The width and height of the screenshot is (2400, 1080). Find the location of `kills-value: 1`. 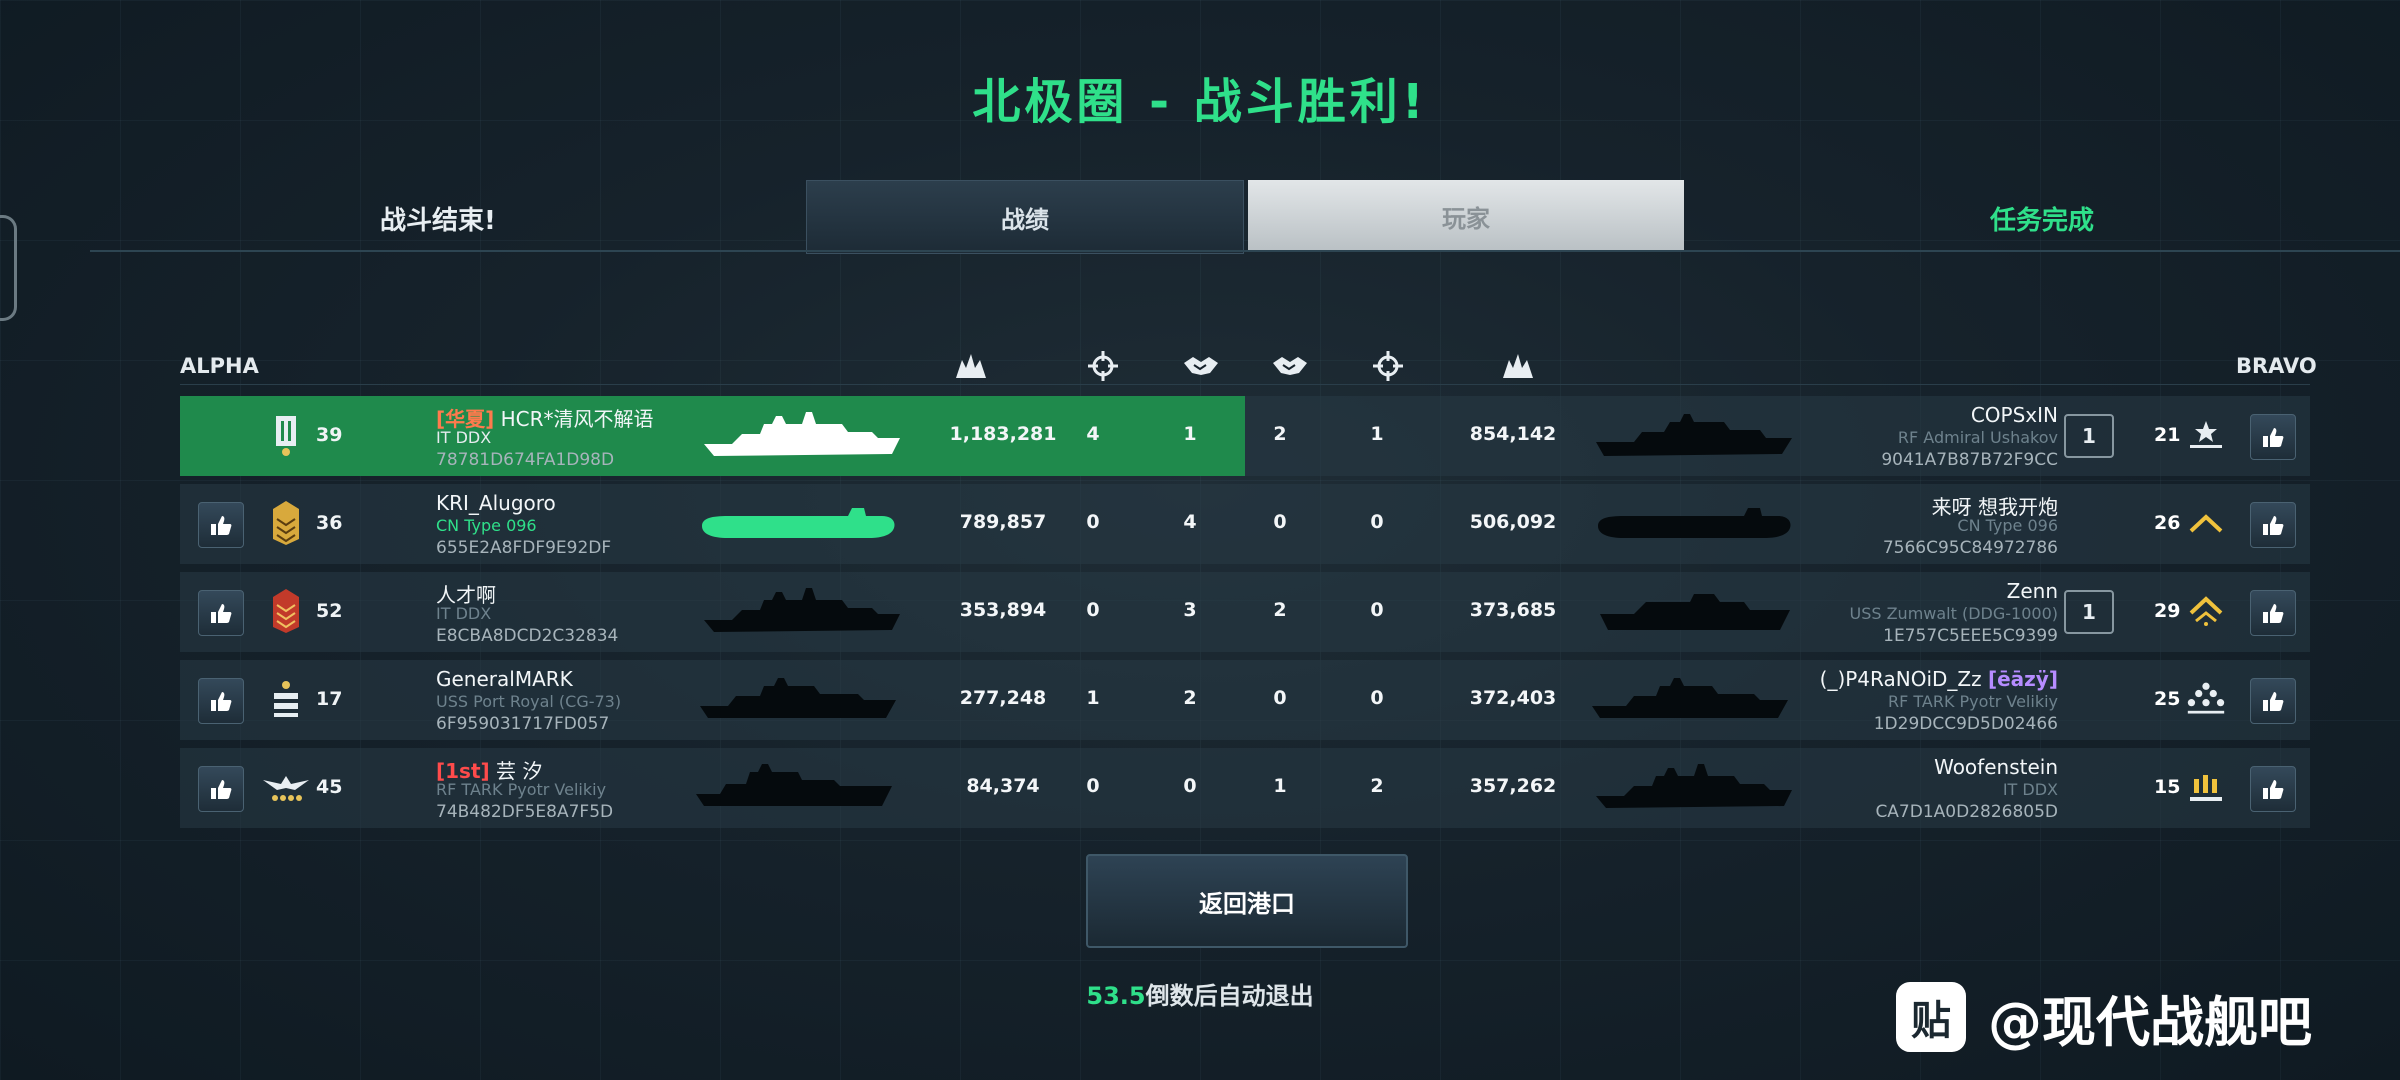

kills-value: 1 is located at coordinates (1377, 434).